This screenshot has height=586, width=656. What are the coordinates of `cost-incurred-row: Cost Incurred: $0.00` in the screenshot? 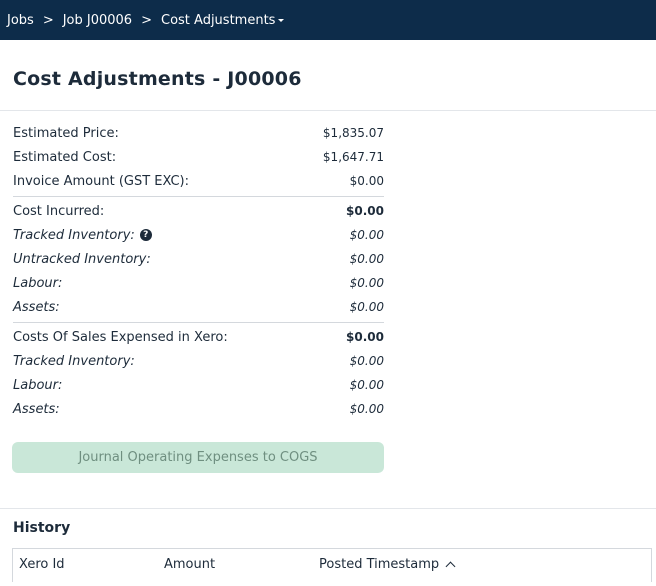 It's located at (198, 211).